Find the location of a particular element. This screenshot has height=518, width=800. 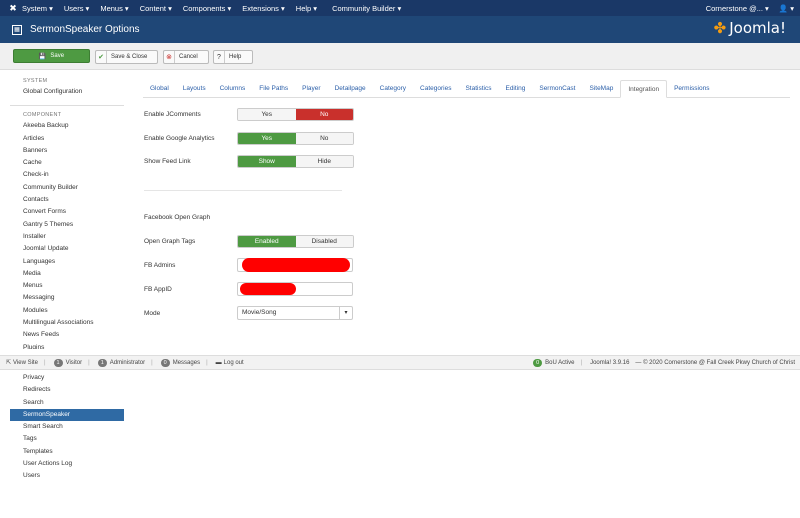

help-icon: ? is located at coordinates (219, 57).